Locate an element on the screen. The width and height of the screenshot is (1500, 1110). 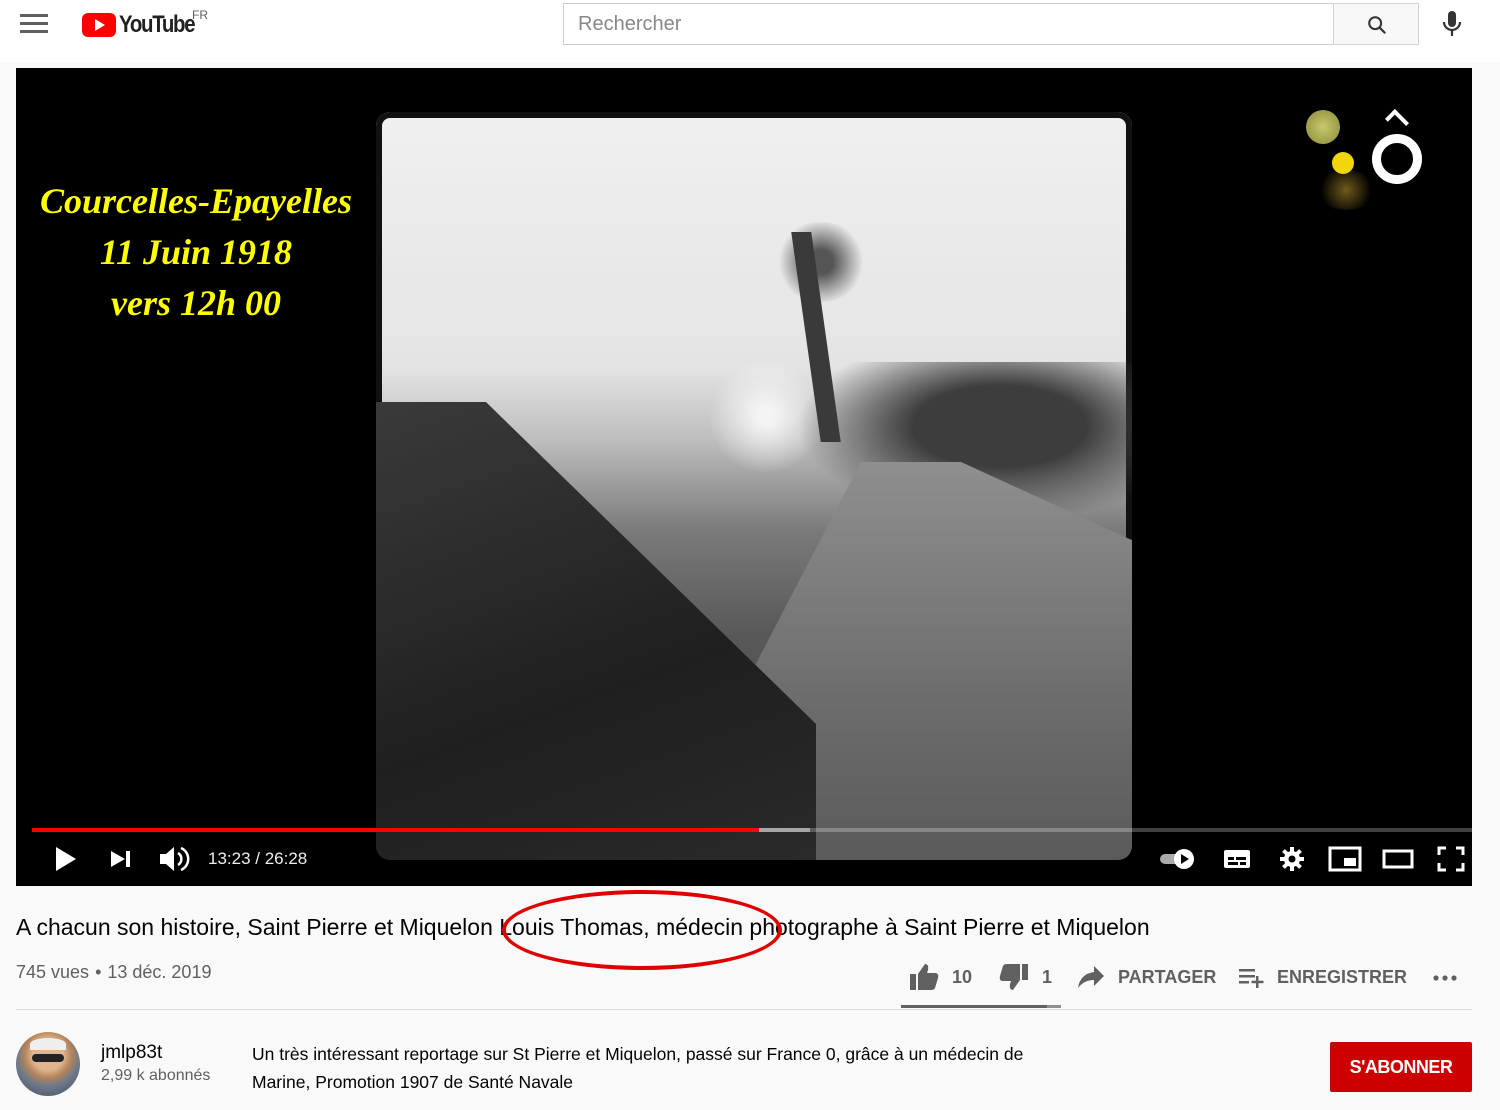
description-line: Marine, Promotion 1907 de Santé Navale is located at coordinates (413, 1082).